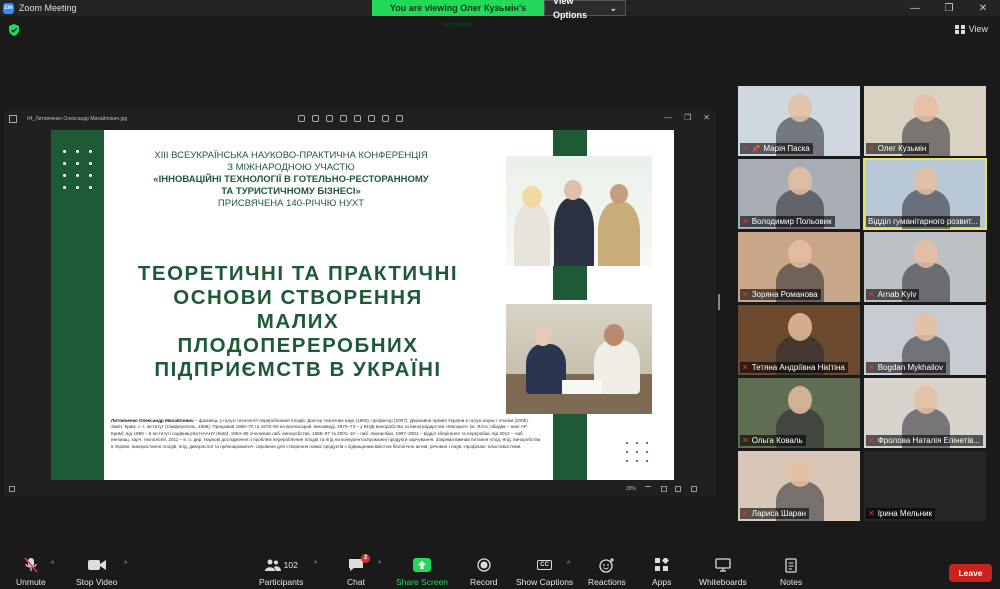 This screenshot has width=1000, height=589. Describe the element at coordinates (421, 565) in the screenshot. I see `share-screen-icon` at that location.